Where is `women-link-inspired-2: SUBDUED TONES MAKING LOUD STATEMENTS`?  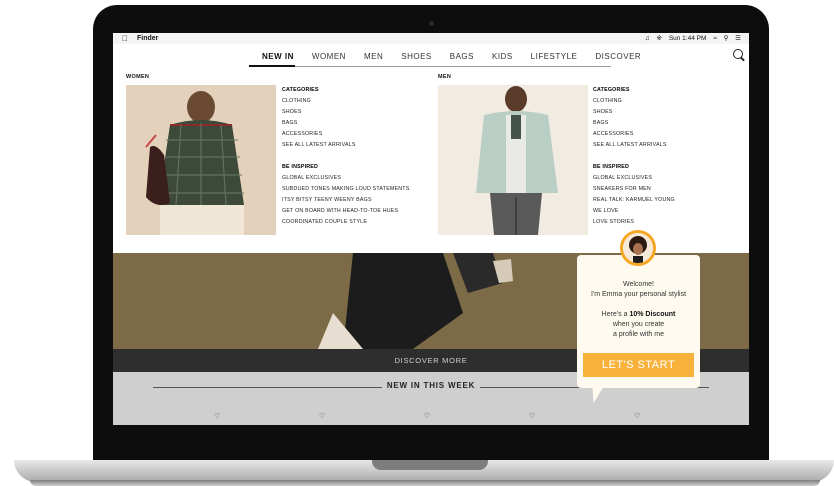
women-link-inspired-2: SUBDUED TONES MAKING LOUD STATEMENTS is located at coordinates (345, 189).